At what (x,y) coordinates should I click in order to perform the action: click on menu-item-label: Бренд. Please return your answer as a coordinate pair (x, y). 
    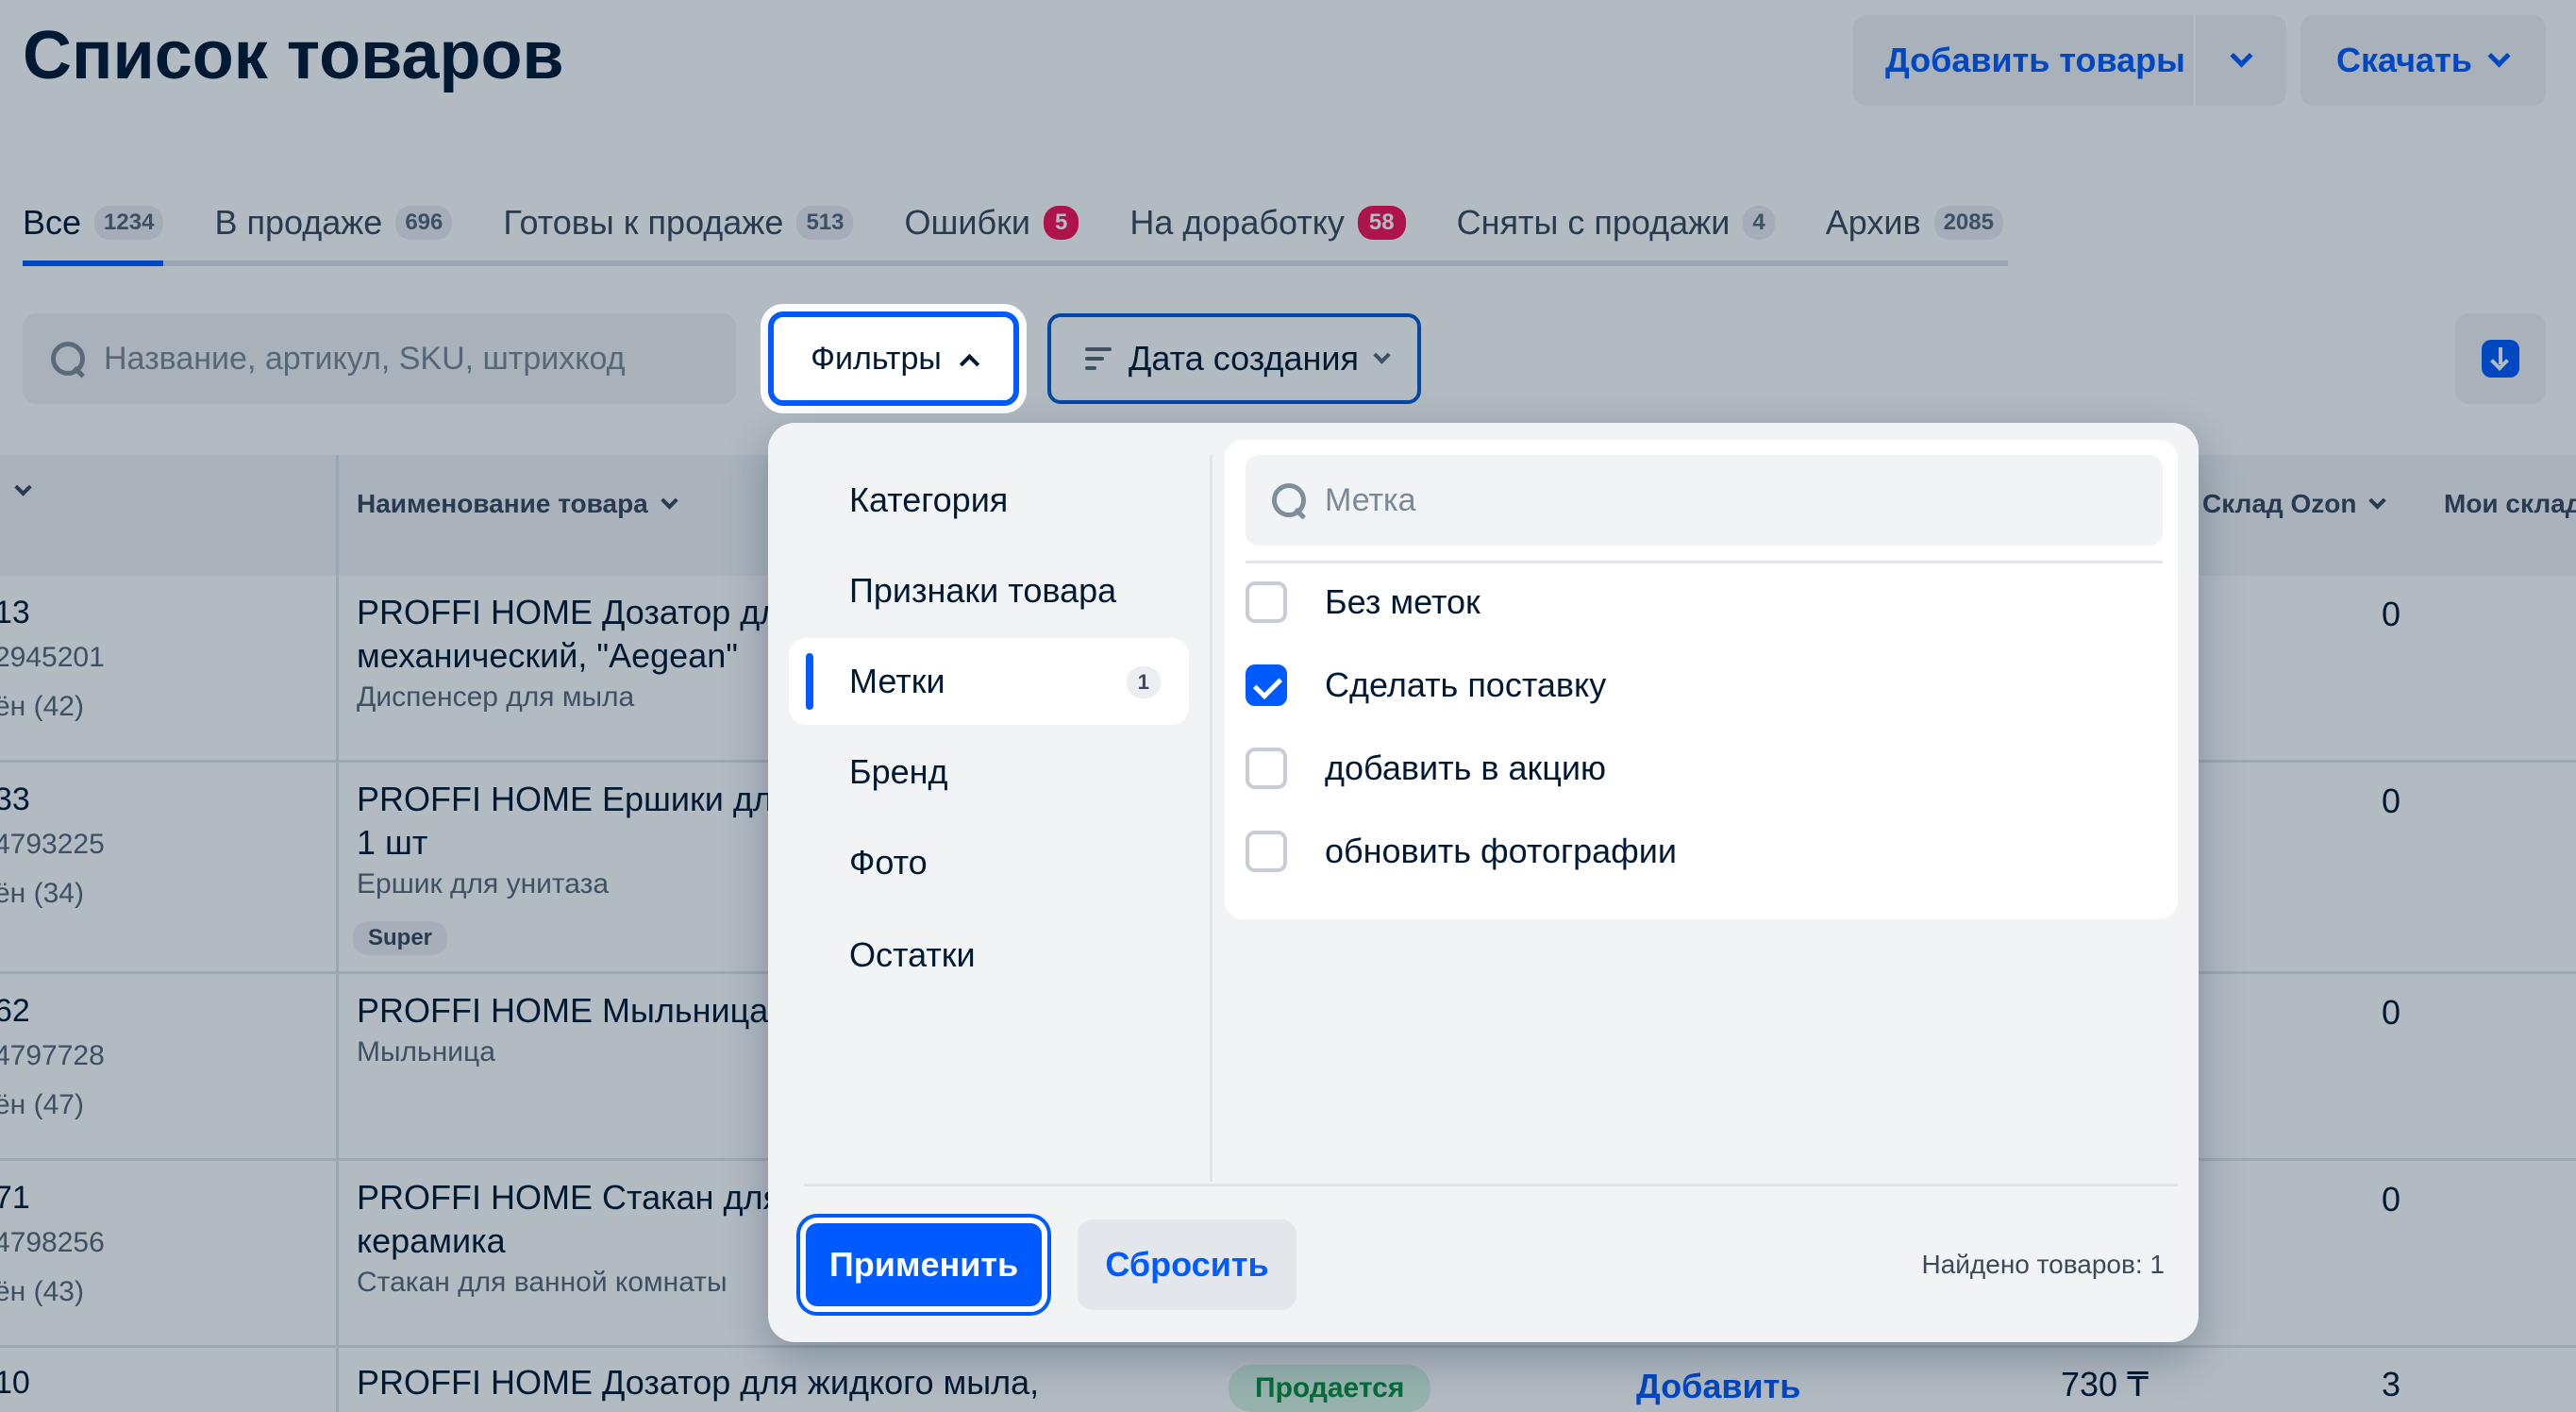
    Looking at the image, I should click on (898, 771).